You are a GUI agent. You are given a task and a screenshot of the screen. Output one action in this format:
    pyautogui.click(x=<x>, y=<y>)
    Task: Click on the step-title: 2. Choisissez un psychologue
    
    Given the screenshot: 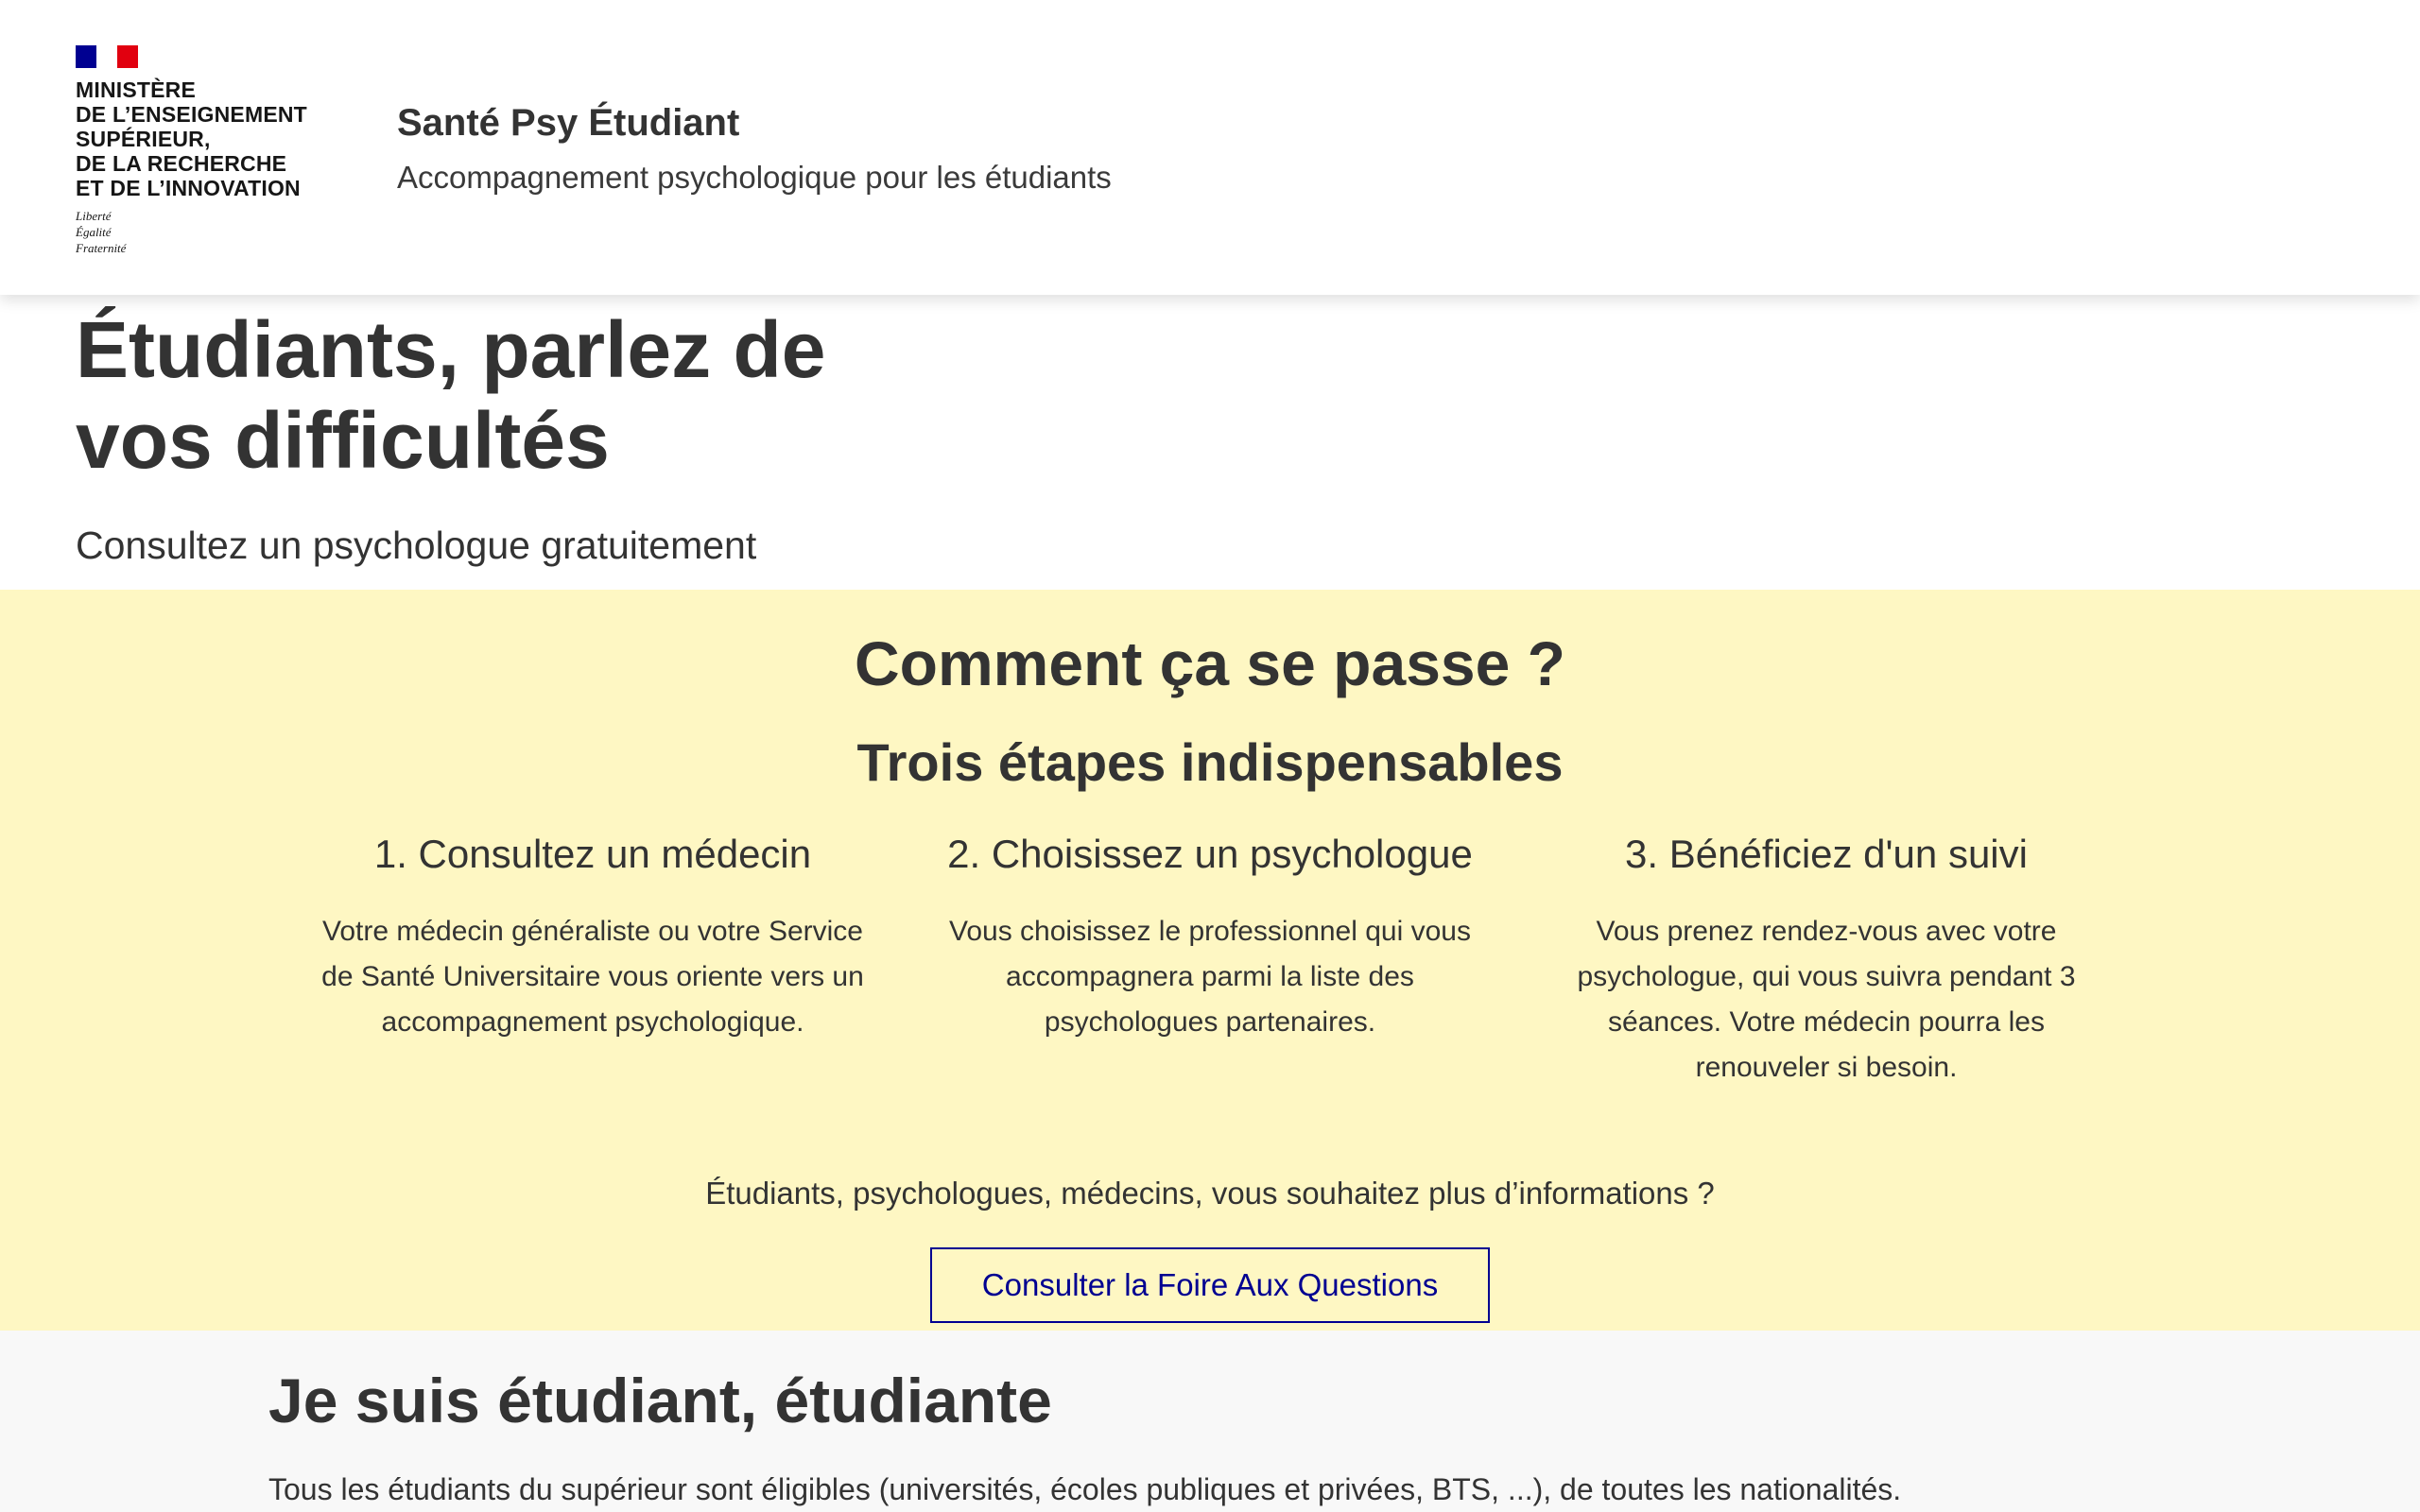 What is the action you would take?
    pyautogui.click(x=1210, y=854)
    